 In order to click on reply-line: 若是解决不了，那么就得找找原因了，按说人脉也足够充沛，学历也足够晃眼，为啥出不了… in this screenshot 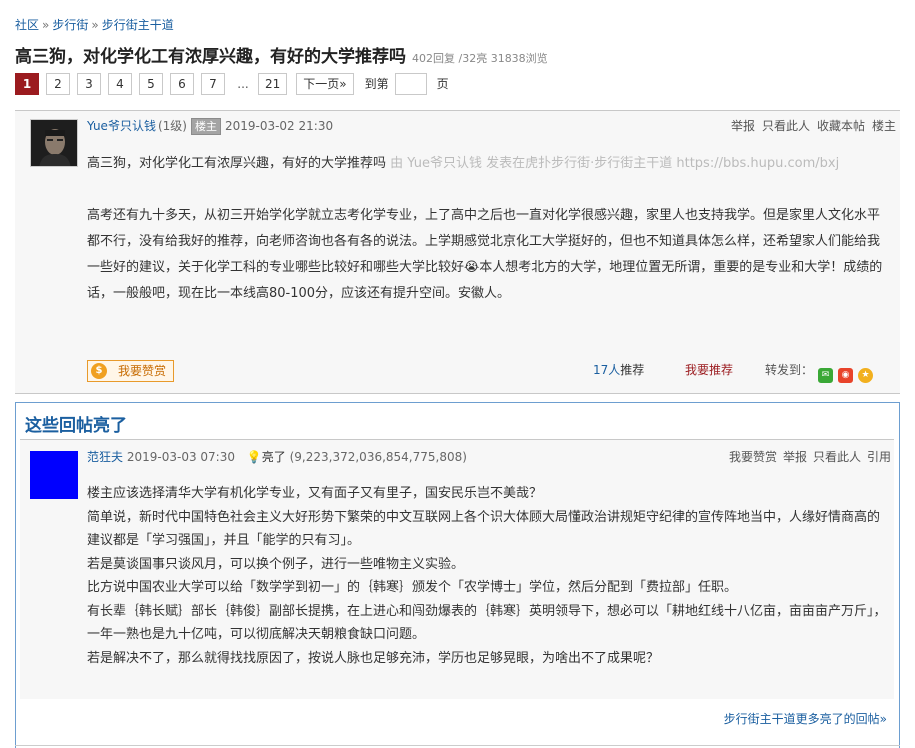, I will do `click(373, 658)`.